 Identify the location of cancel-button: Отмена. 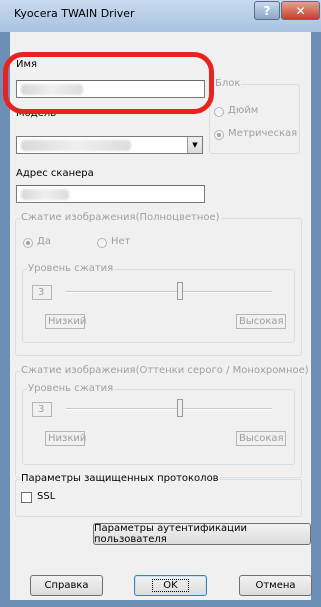
(275, 585).